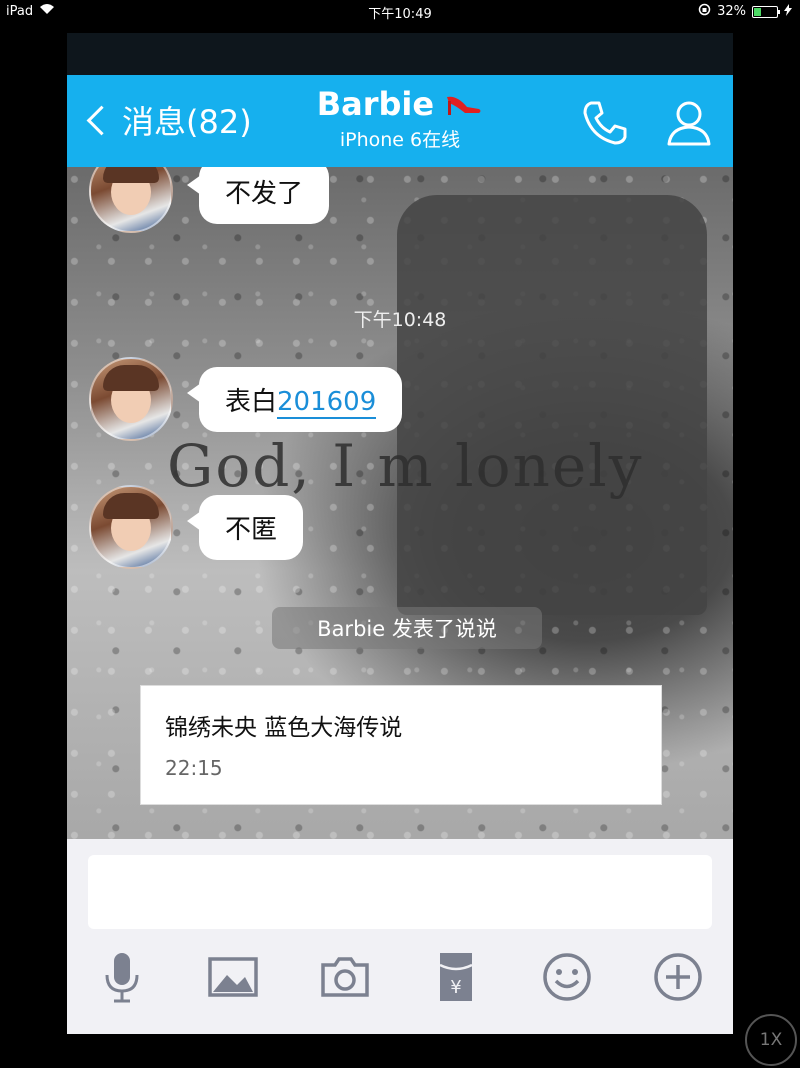 The height and width of the screenshot is (1068, 800). What do you see at coordinates (400, 140) in the screenshot?
I see `contact-status: iPhone 6在线` at bounding box center [400, 140].